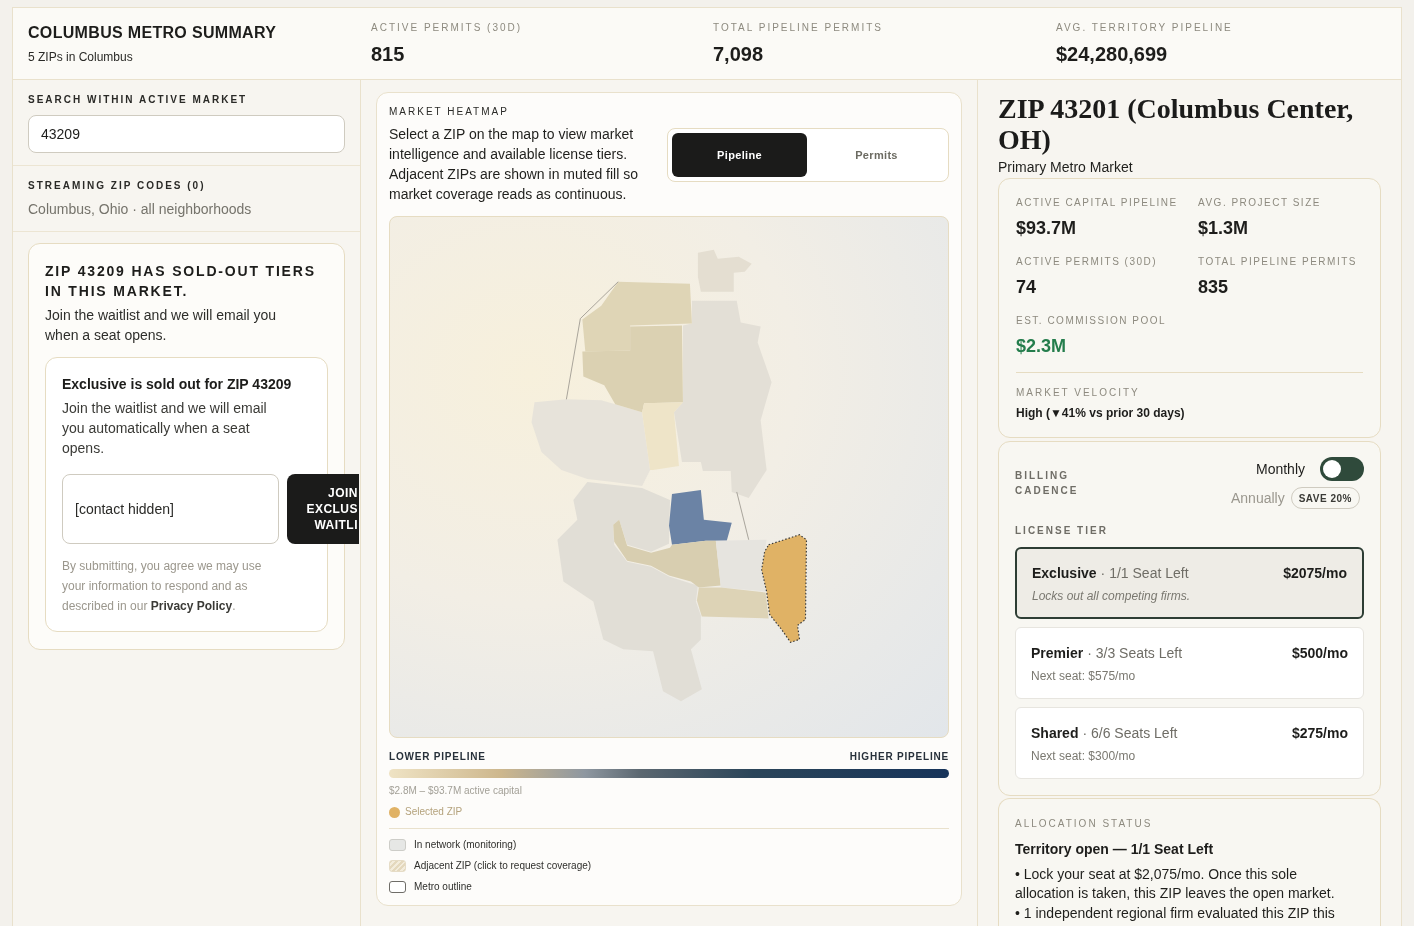 This screenshot has width=1414, height=926. Describe the element at coordinates (456, 791) in the screenshot. I see `range-text: $2.8M – $93.7M active capital` at that location.